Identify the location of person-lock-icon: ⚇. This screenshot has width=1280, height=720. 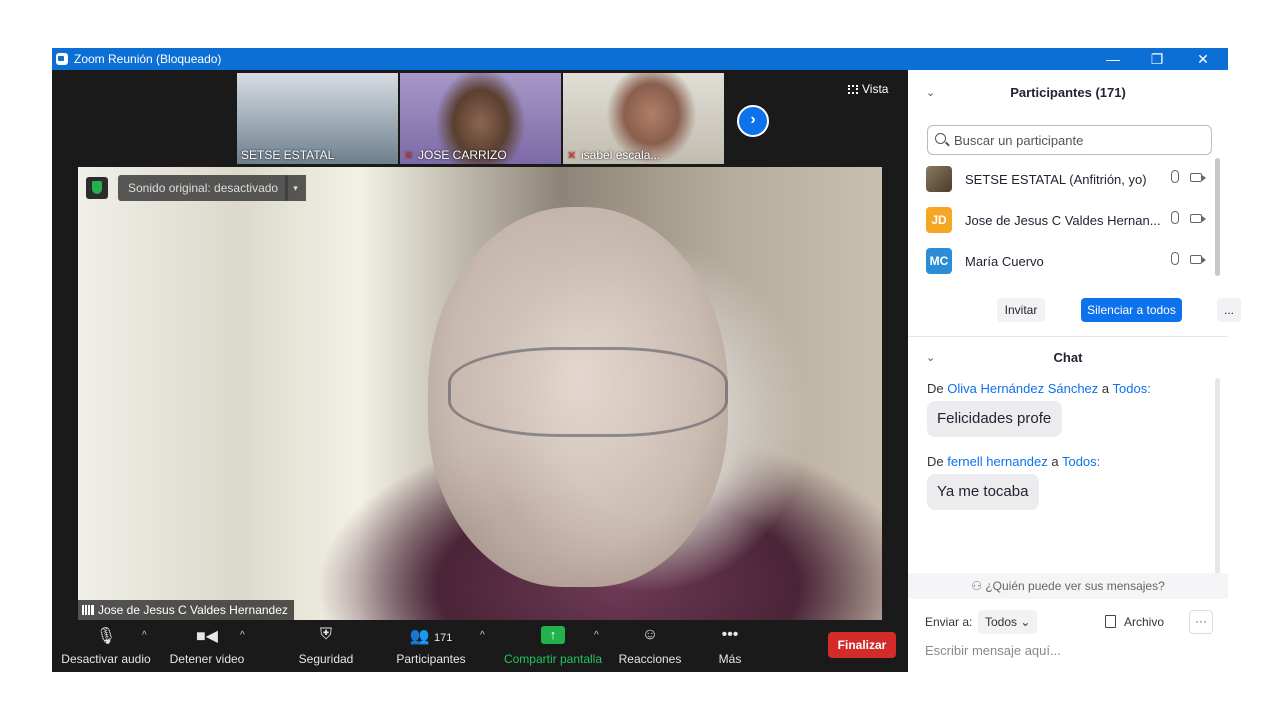
(976, 586).